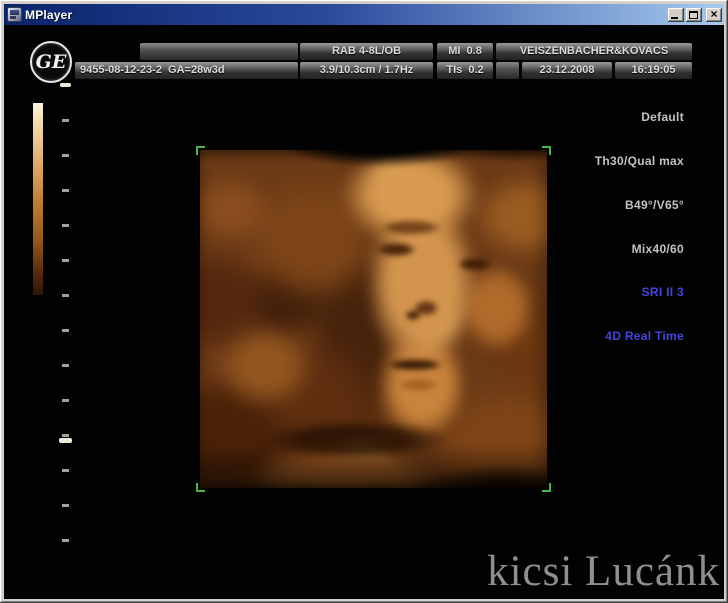 This screenshot has height=603, width=728. I want to click on setting-sri: SRI II 3, so click(662, 292).